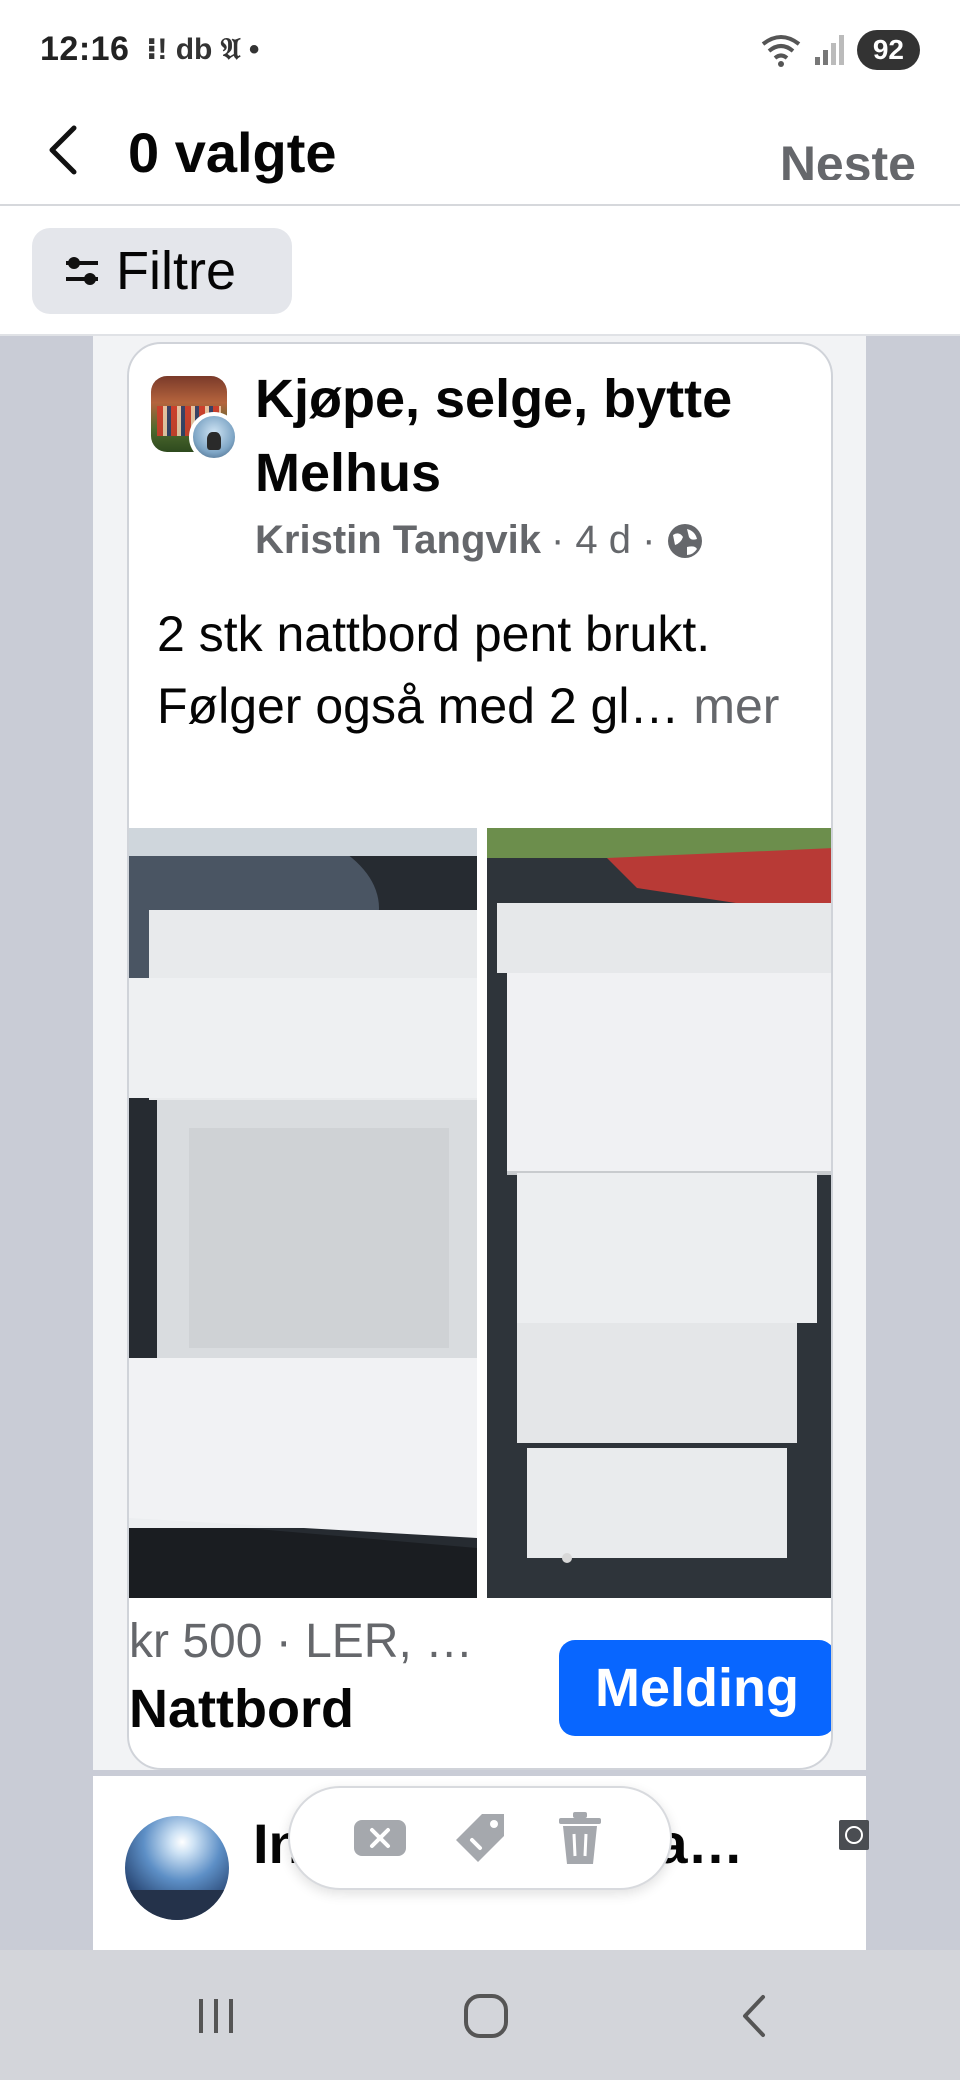 The height and width of the screenshot is (2080, 960). Describe the element at coordinates (214, 437) in the screenshot. I see `author-avatar` at that location.